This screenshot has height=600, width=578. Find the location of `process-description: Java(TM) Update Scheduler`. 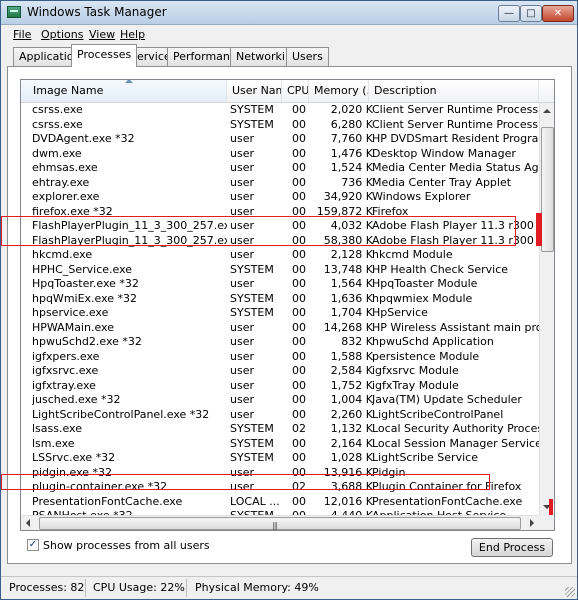

process-description: Java(TM) Update Scheduler is located at coordinates (447, 399).